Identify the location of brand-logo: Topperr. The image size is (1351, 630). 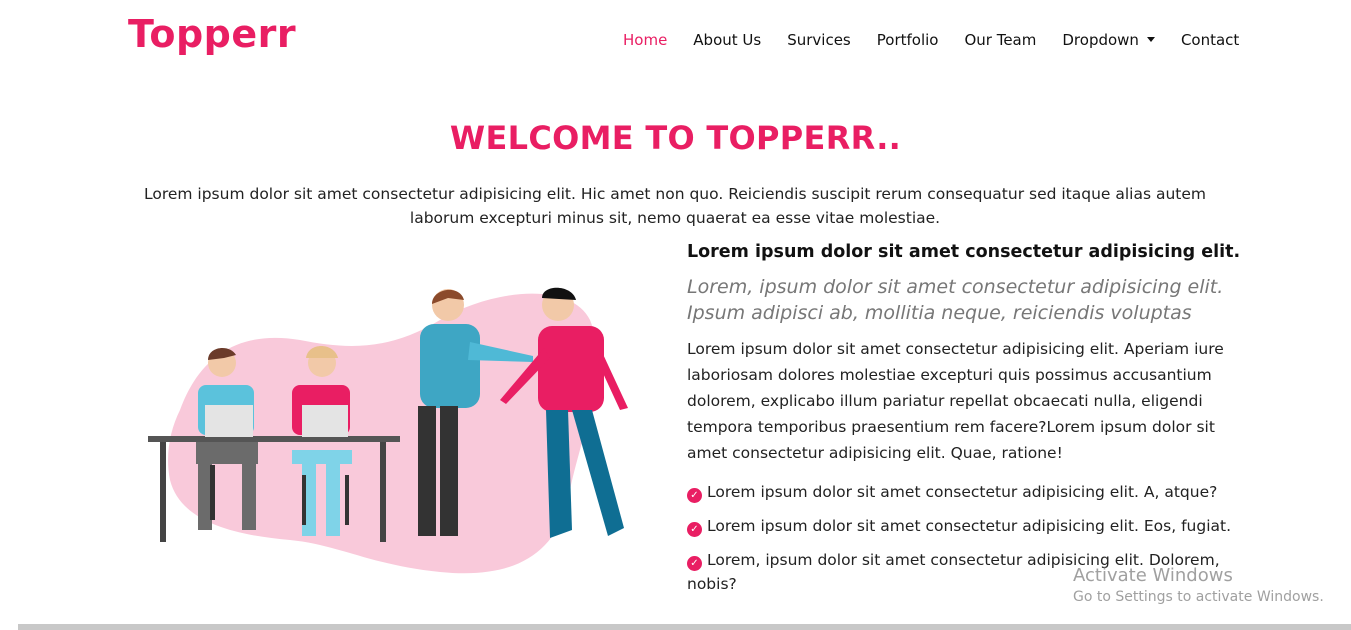
(212, 34).